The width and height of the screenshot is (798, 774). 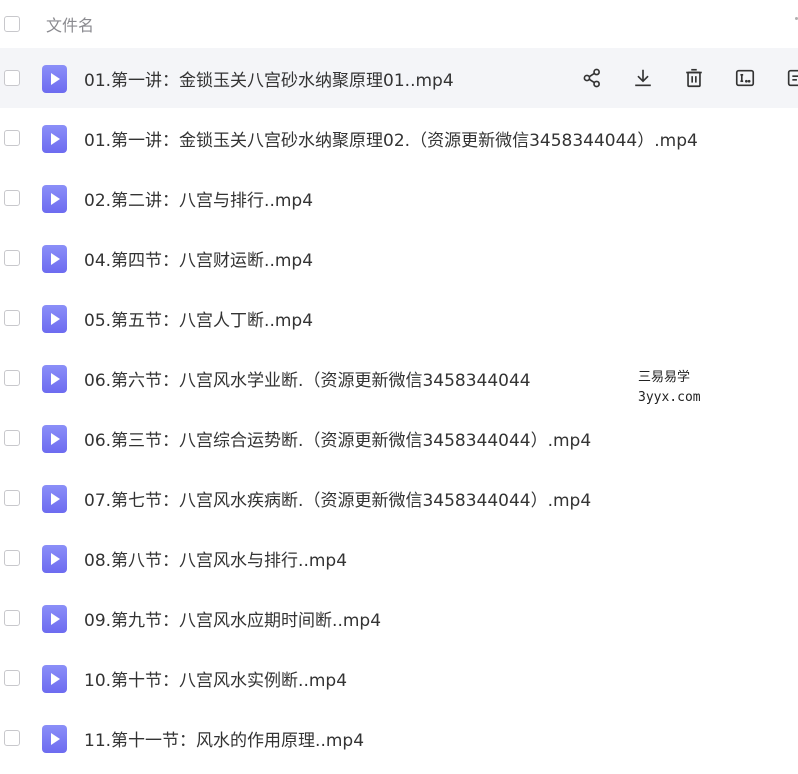 What do you see at coordinates (224, 738) in the screenshot?
I see `file-name: 11.第十一节：风水的作用原理..mp4` at bounding box center [224, 738].